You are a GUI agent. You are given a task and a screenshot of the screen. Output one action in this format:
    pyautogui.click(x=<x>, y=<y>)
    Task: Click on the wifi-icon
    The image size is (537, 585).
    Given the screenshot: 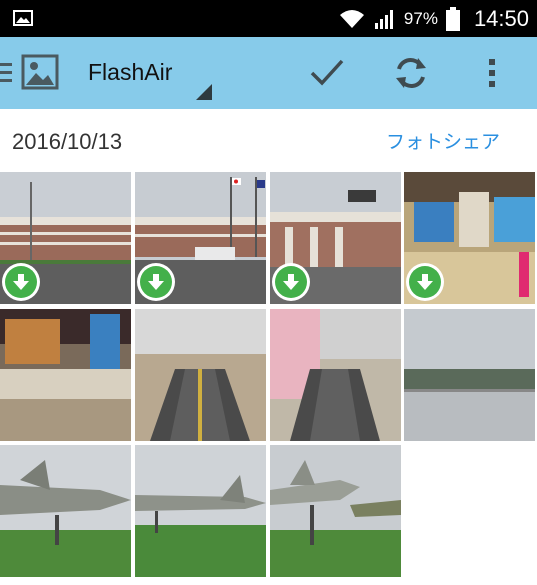 What is the action you would take?
    pyautogui.click(x=351, y=18)
    